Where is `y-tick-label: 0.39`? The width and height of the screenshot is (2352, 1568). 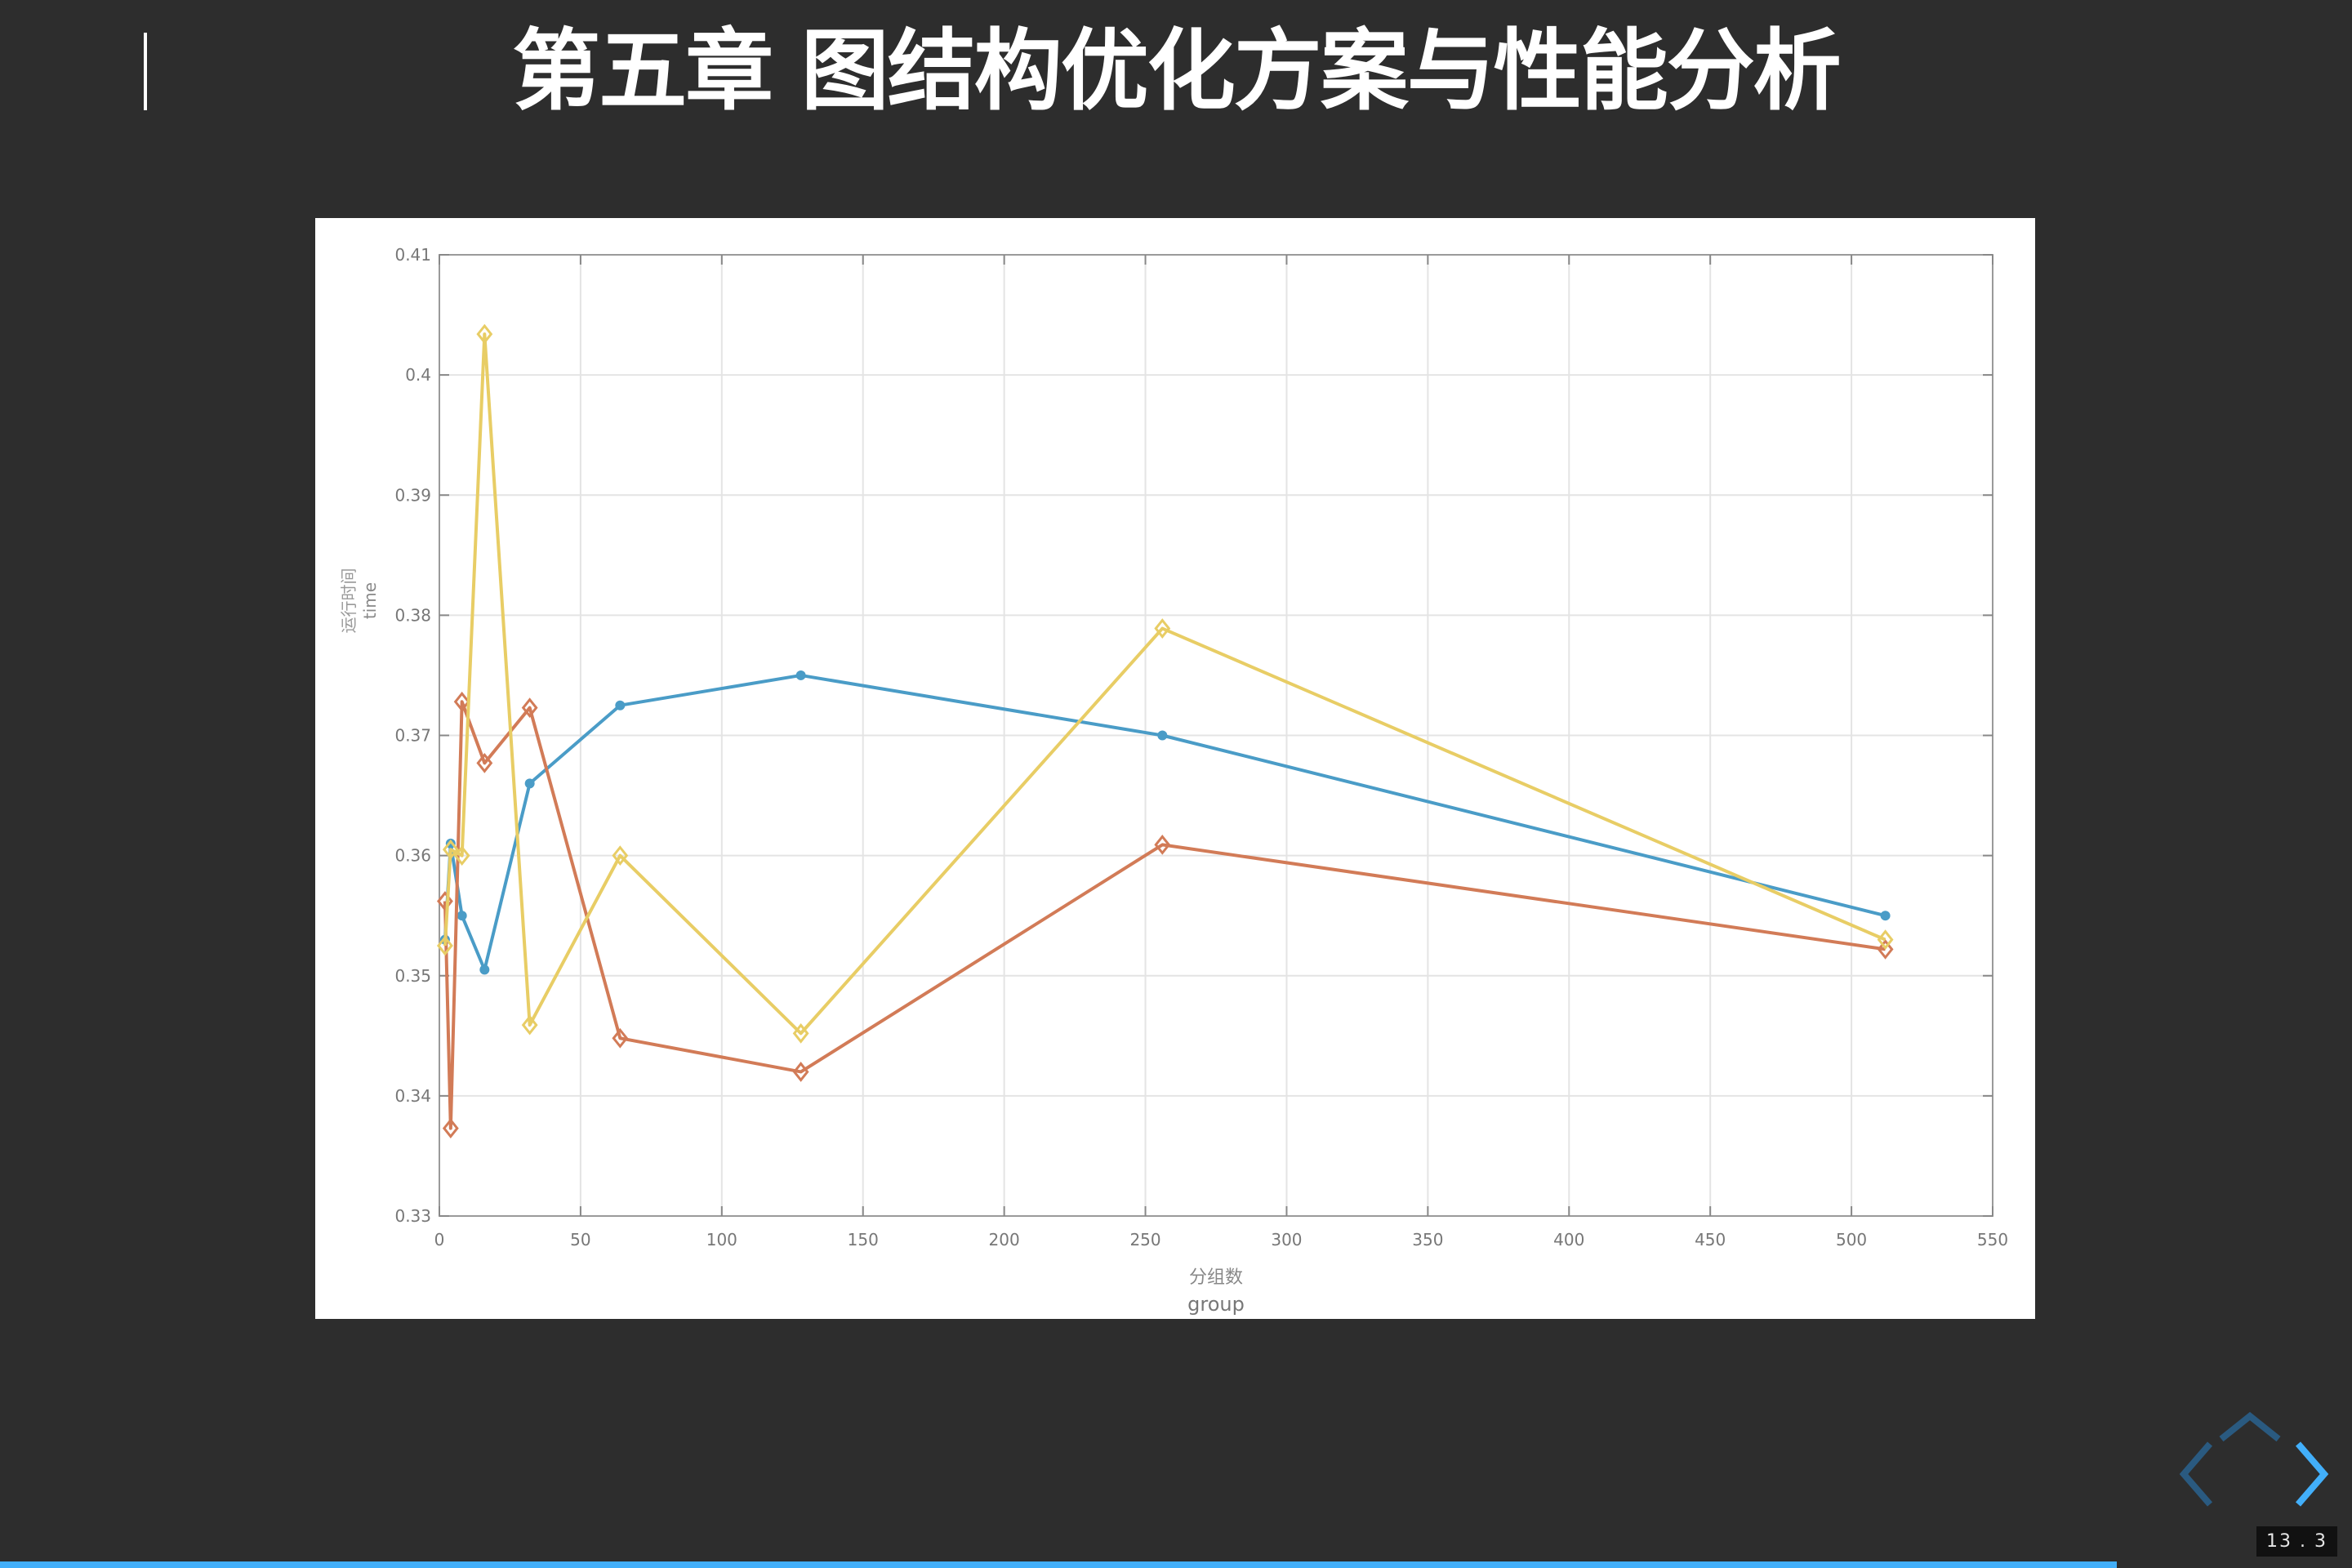
y-tick-label: 0.39 is located at coordinates (412, 495).